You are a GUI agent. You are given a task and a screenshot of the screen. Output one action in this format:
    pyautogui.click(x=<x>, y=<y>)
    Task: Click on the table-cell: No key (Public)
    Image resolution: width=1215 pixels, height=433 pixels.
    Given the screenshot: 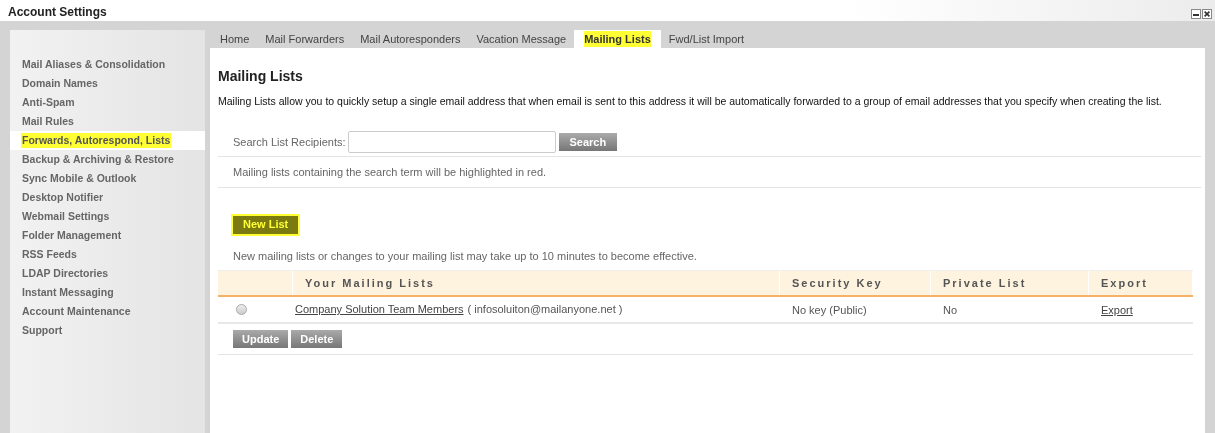 What is the action you would take?
    pyautogui.click(x=829, y=310)
    